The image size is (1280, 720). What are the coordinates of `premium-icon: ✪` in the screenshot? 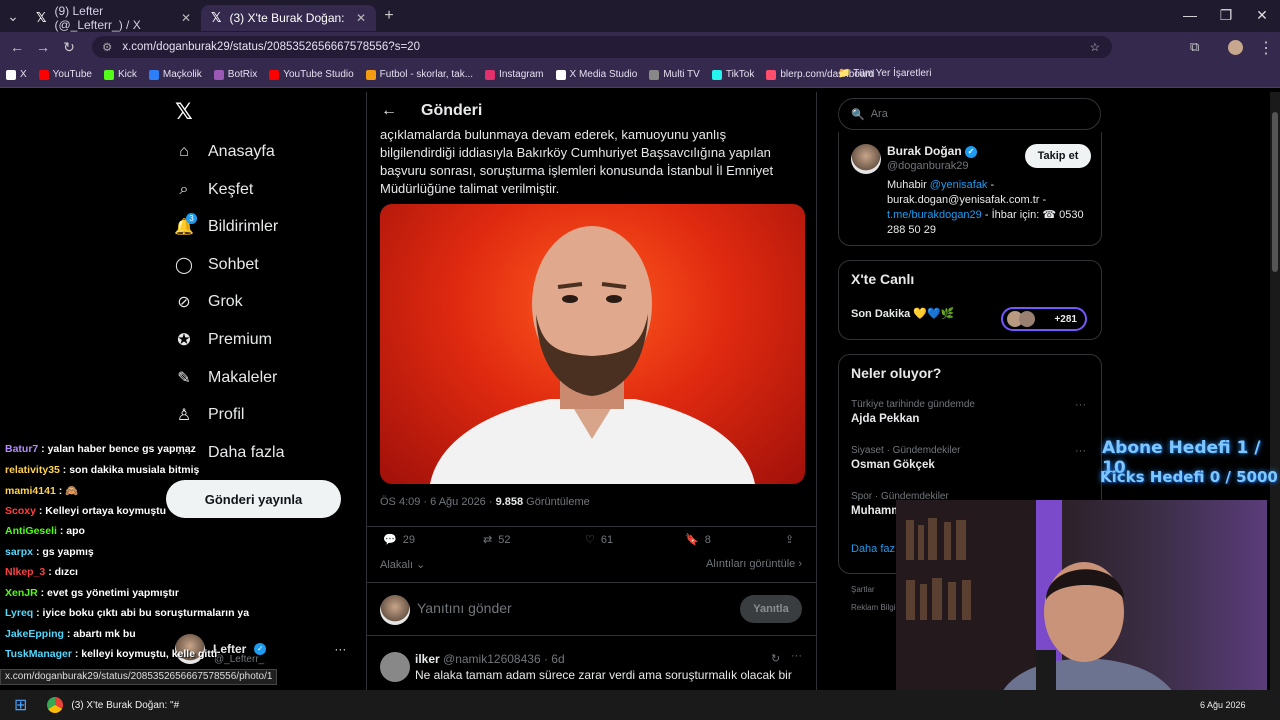 It's located at (184, 340).